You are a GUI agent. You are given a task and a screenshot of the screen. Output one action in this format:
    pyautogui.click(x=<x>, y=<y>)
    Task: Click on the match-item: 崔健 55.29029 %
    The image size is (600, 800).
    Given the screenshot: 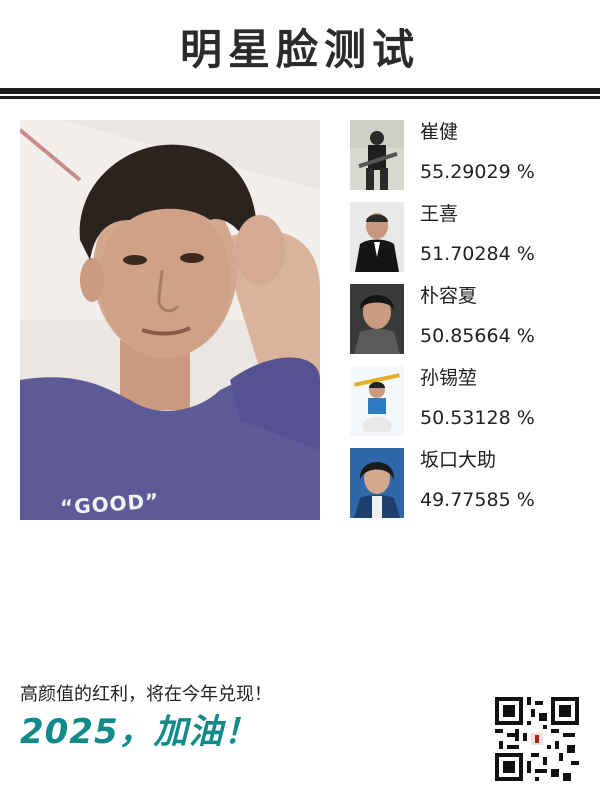 What is the action you would take?
    pyautogui.click(x=465, y=155)
    